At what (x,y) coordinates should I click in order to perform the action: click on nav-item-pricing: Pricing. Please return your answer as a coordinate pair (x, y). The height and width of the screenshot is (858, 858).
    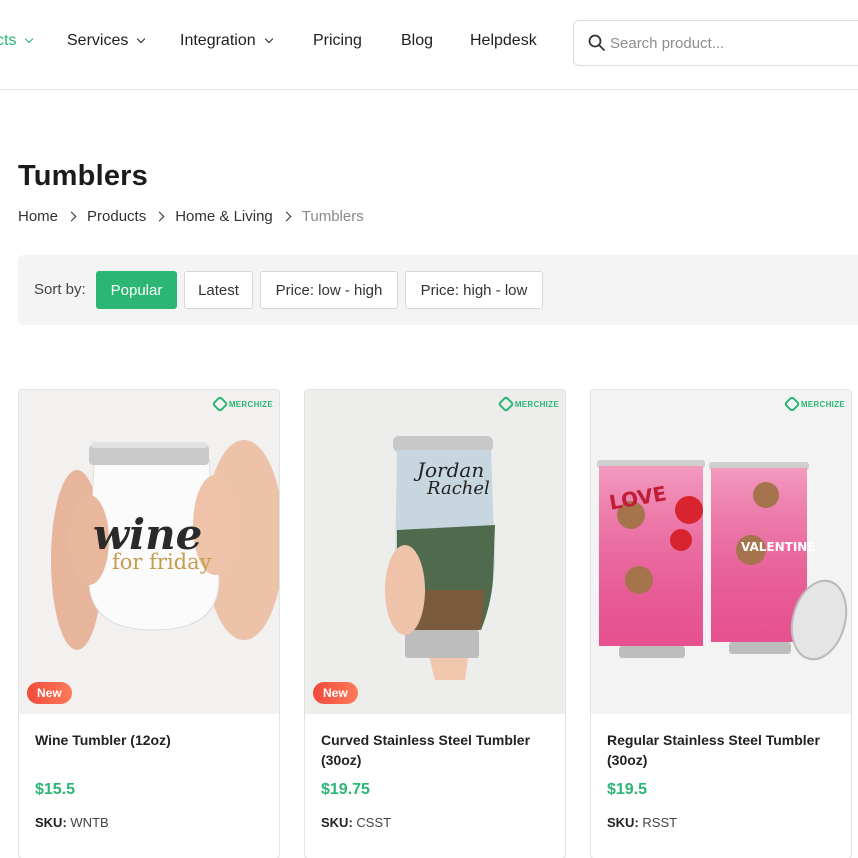
    Looking at the image, I should click on (337, 41).